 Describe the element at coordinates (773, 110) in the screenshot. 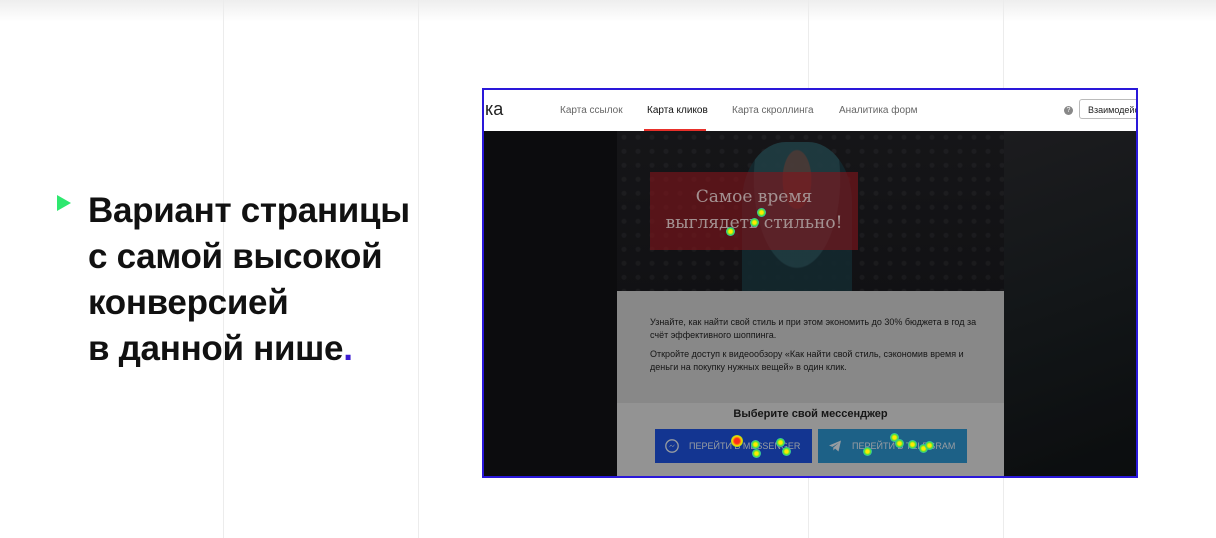

I see `tab-scroll-map: Карта скроллинга` at that location.